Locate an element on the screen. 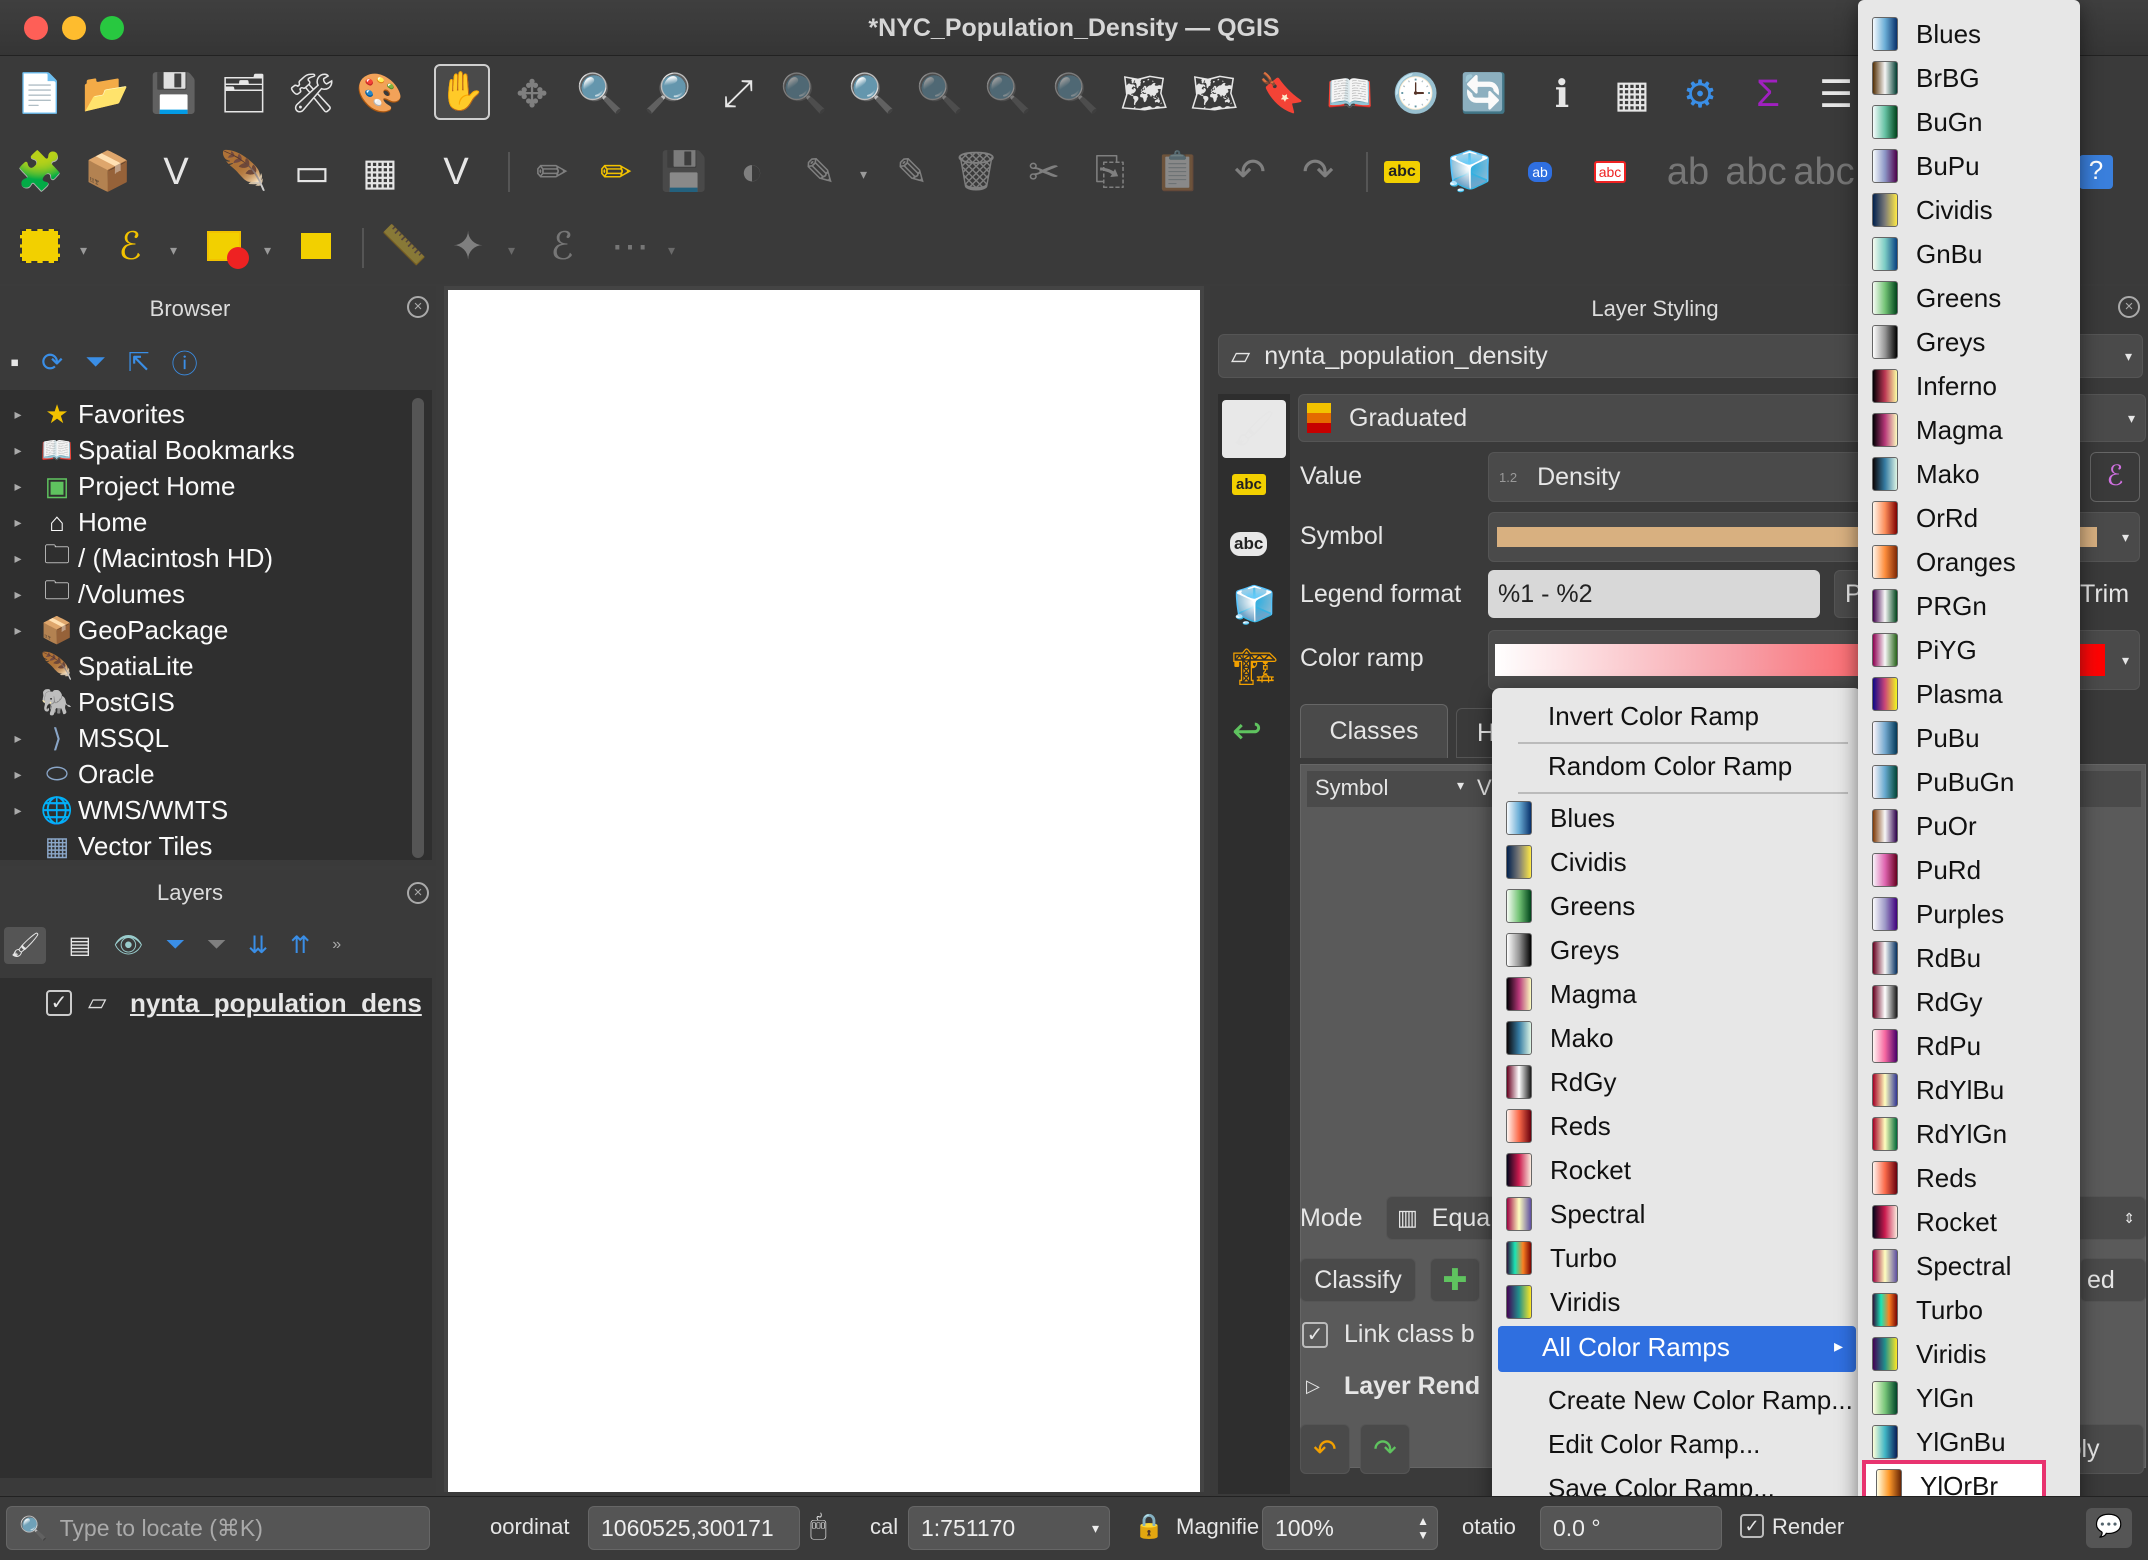 This screenshot has width=2148, height=1560. layer-rendering-label: Layer Rend is located at coordinates (1412, 1386).